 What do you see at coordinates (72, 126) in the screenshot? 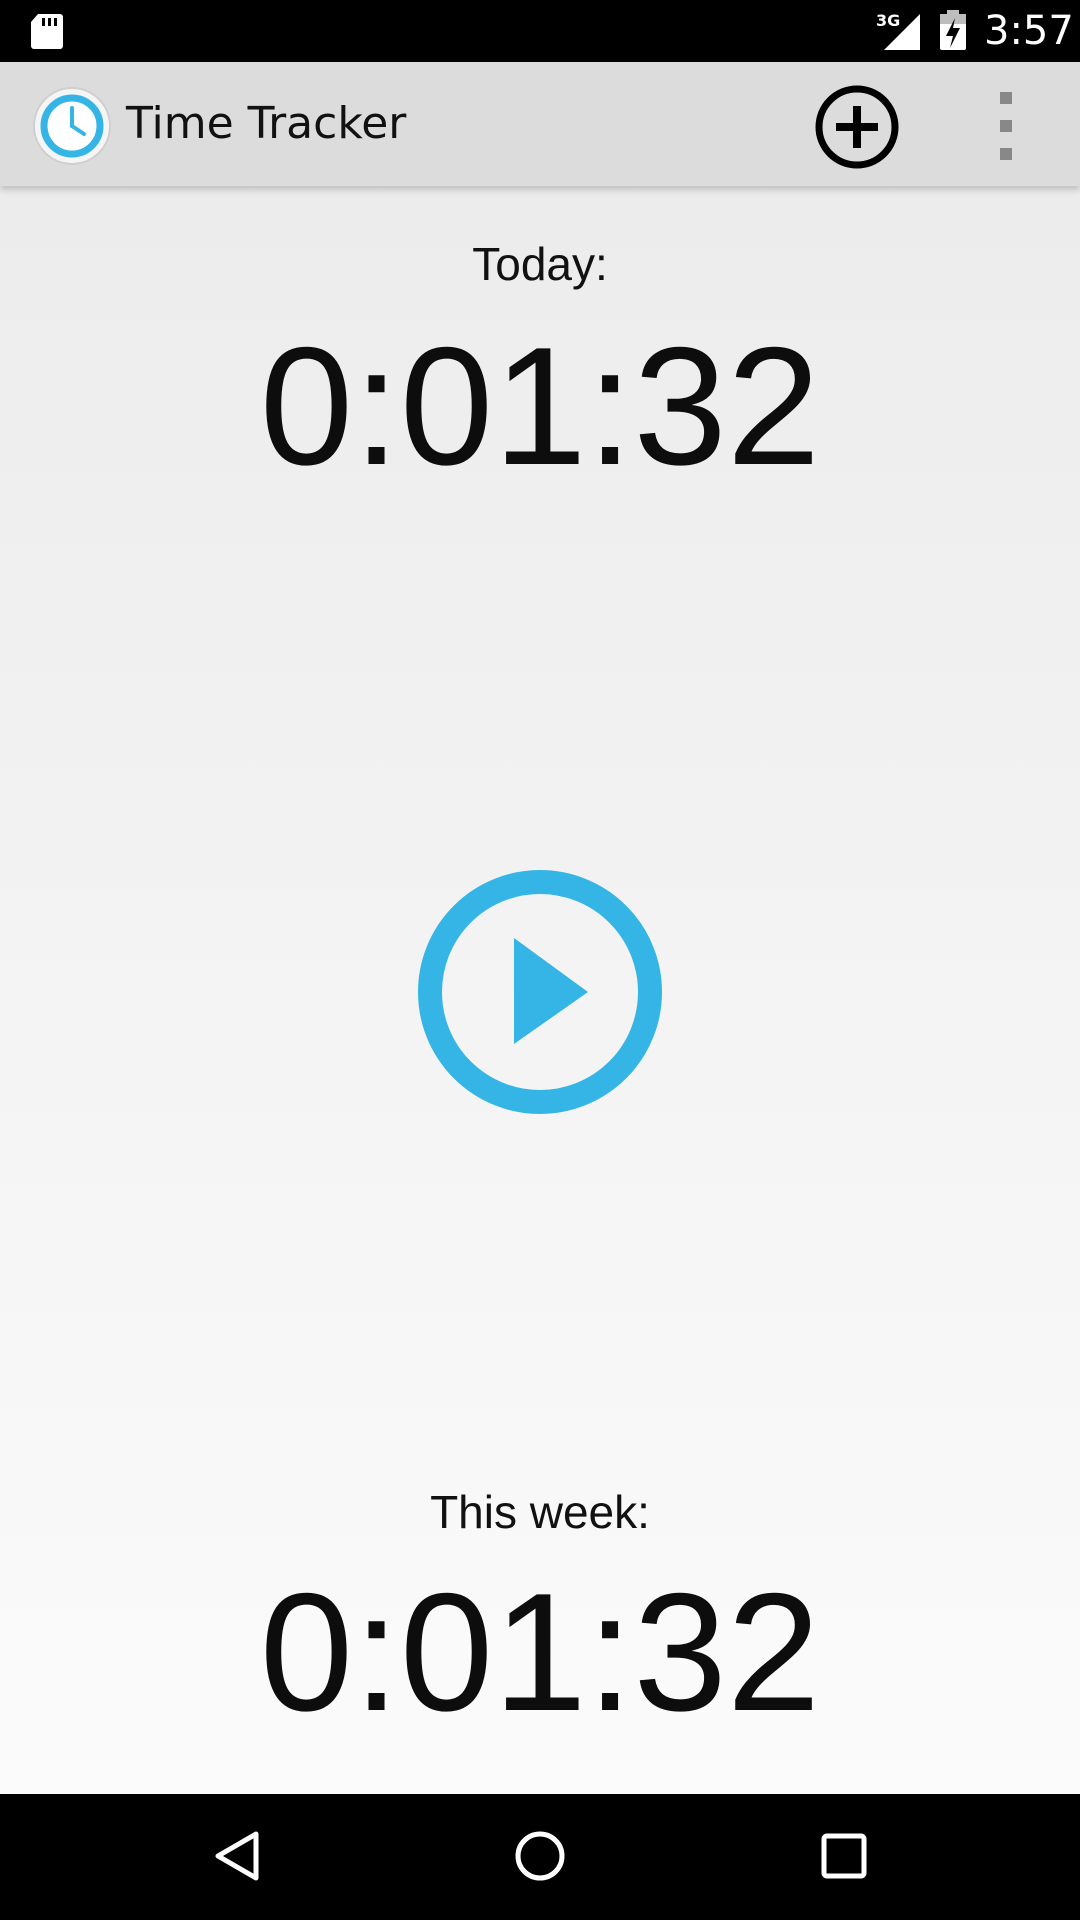
I see `clock-icon` at bounding box center [72, 126].